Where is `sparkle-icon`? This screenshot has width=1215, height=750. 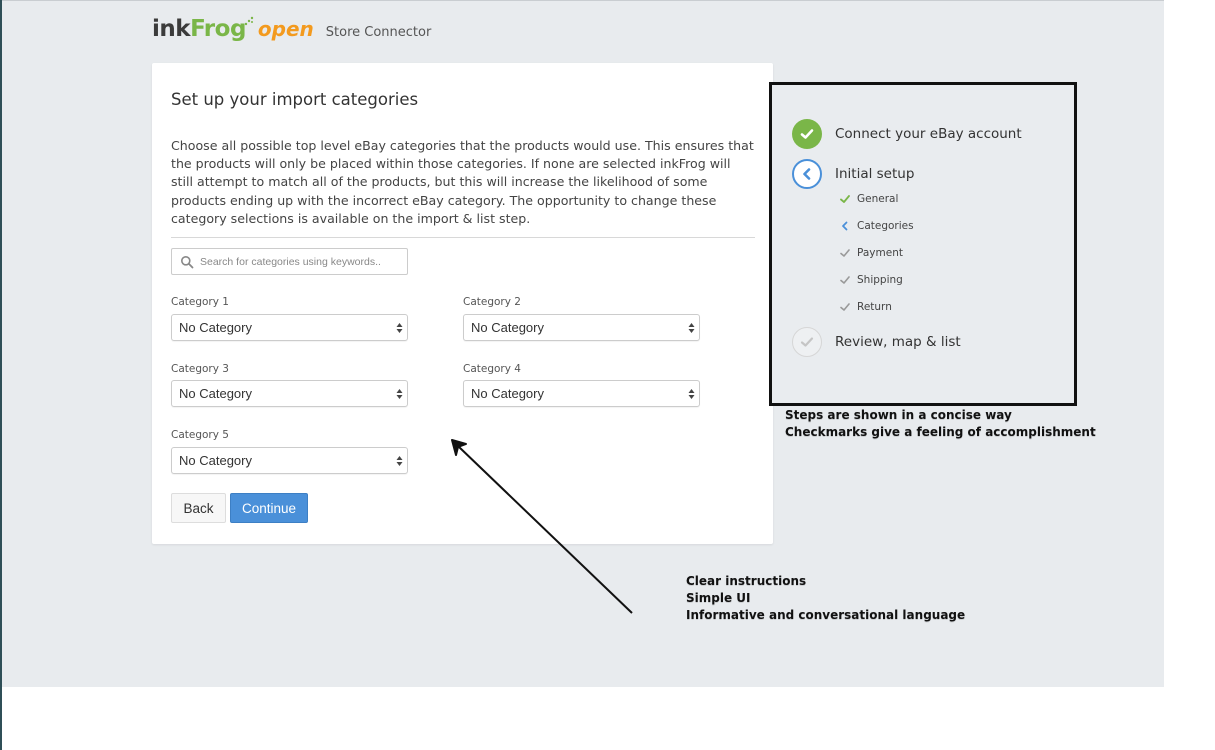 sparkle-icon is located at coordinates (249, 21).